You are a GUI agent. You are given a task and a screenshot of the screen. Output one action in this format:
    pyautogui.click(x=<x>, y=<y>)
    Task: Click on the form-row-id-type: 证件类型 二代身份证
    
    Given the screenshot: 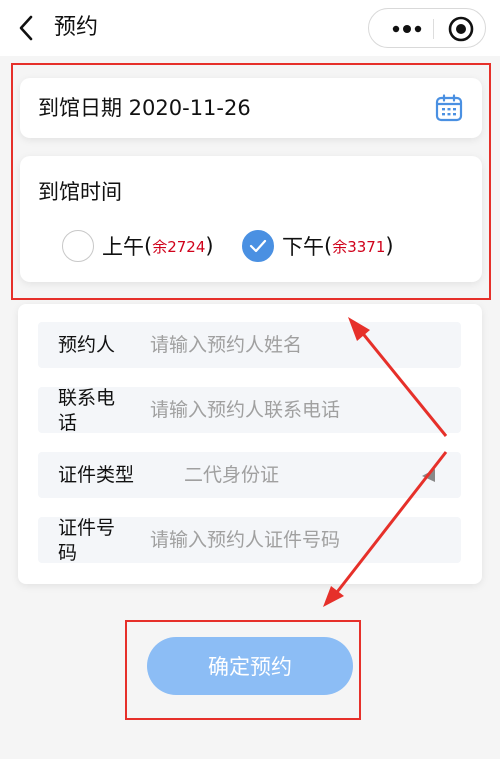 What is the action you would take?
    pyautogui.click(x=249, y=475)
    